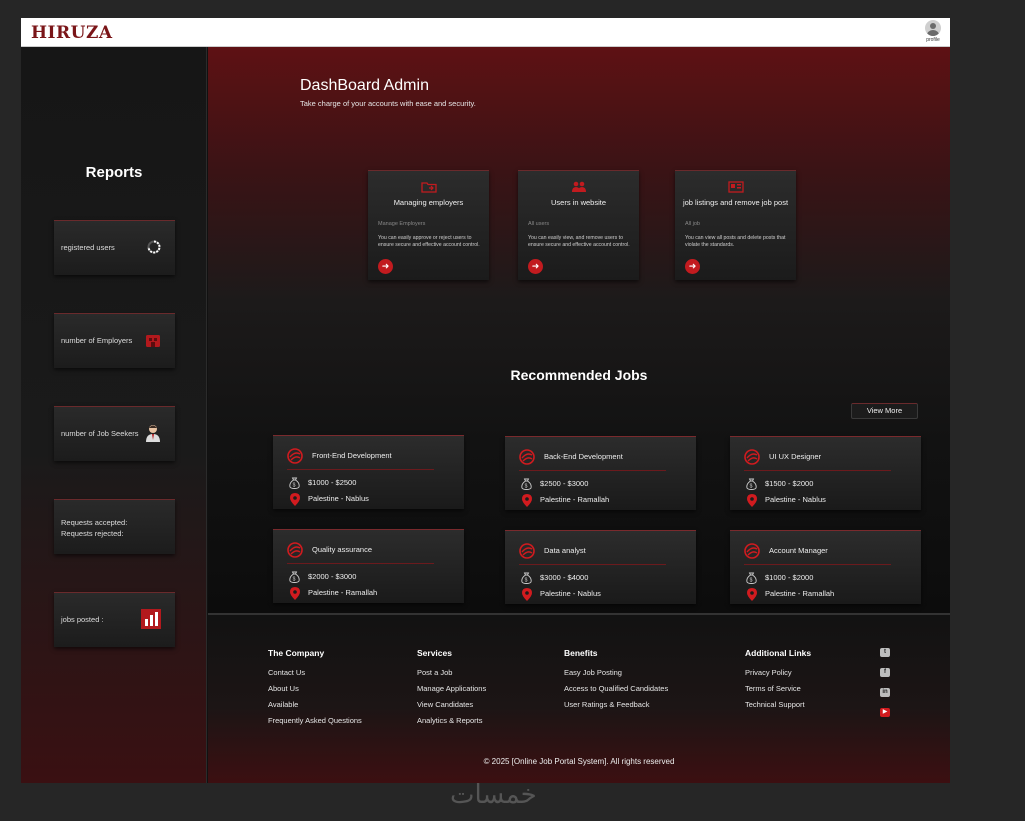 This screenshot has height=821, width=1025. What do you see at coordinates (342, 549) in the screenshot?
I see `job-title: Quality assurance` at bounding box center [342, 549].